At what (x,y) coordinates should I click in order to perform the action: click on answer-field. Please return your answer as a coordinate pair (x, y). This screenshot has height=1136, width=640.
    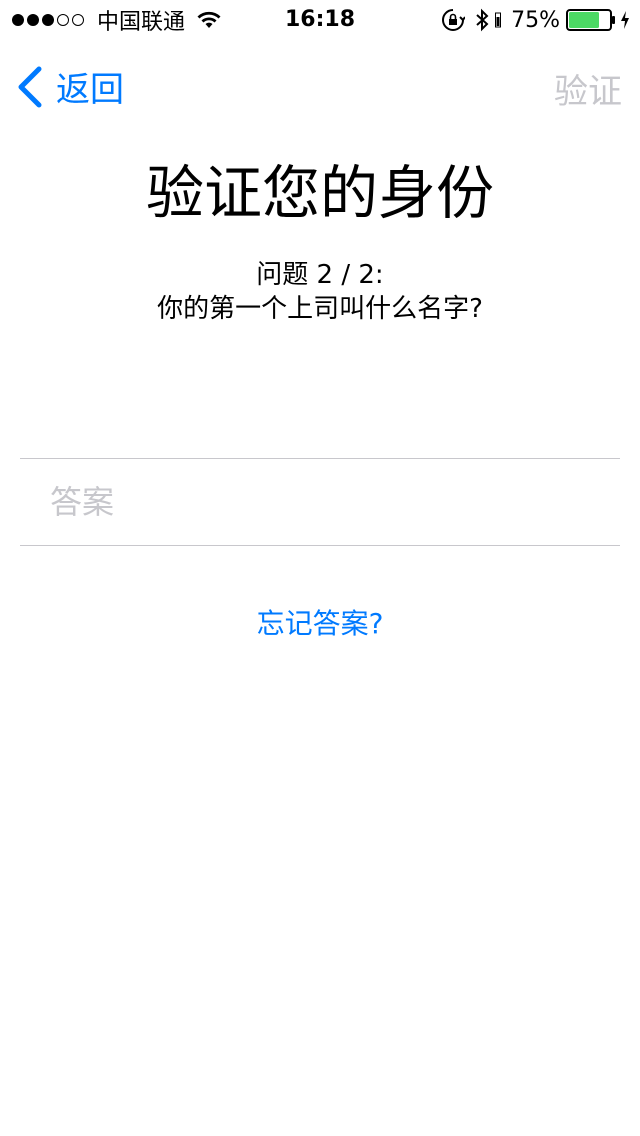
    Looking at the image, I should click on (320, 502).